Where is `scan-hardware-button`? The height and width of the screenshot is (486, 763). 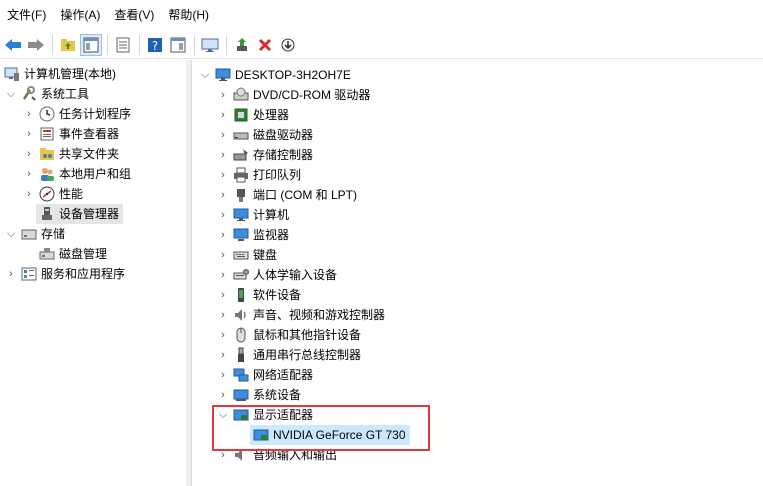 scan-hardware-button is located at coordinates (210, 45).